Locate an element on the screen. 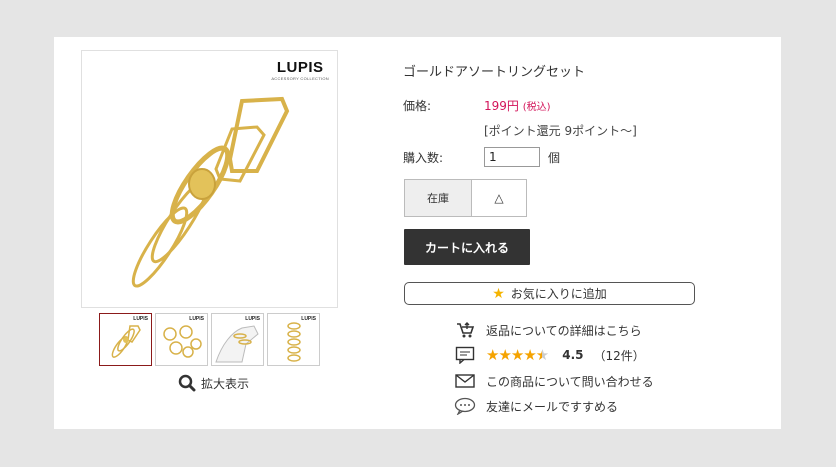 The width and height of the screenshot is (836, 467). zoom-button: 拡大表示 is located at coordinates (213, 383).